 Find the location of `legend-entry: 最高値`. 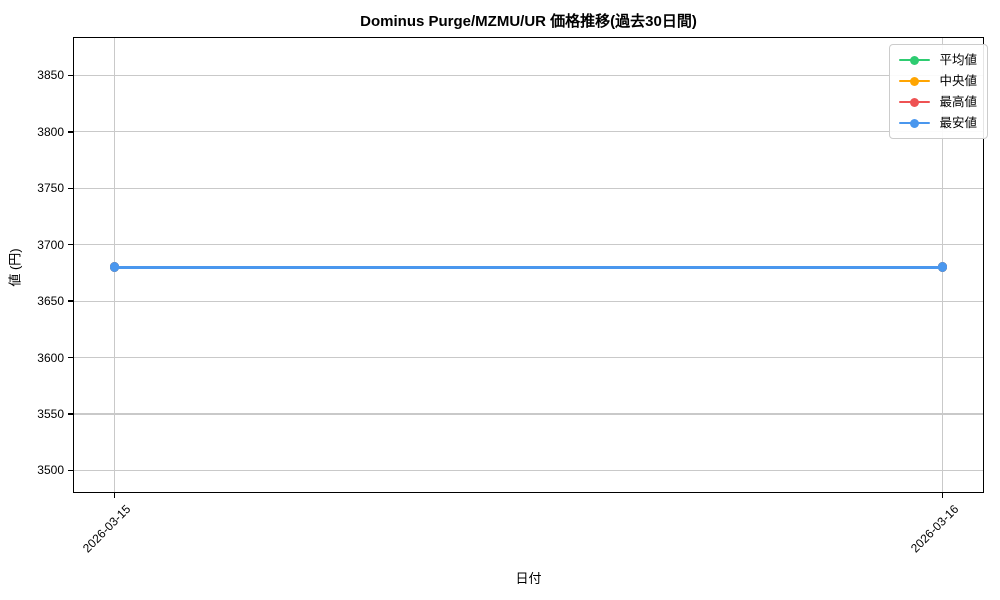

legend-entry: 最高値 is located at coordinates (938, 102).